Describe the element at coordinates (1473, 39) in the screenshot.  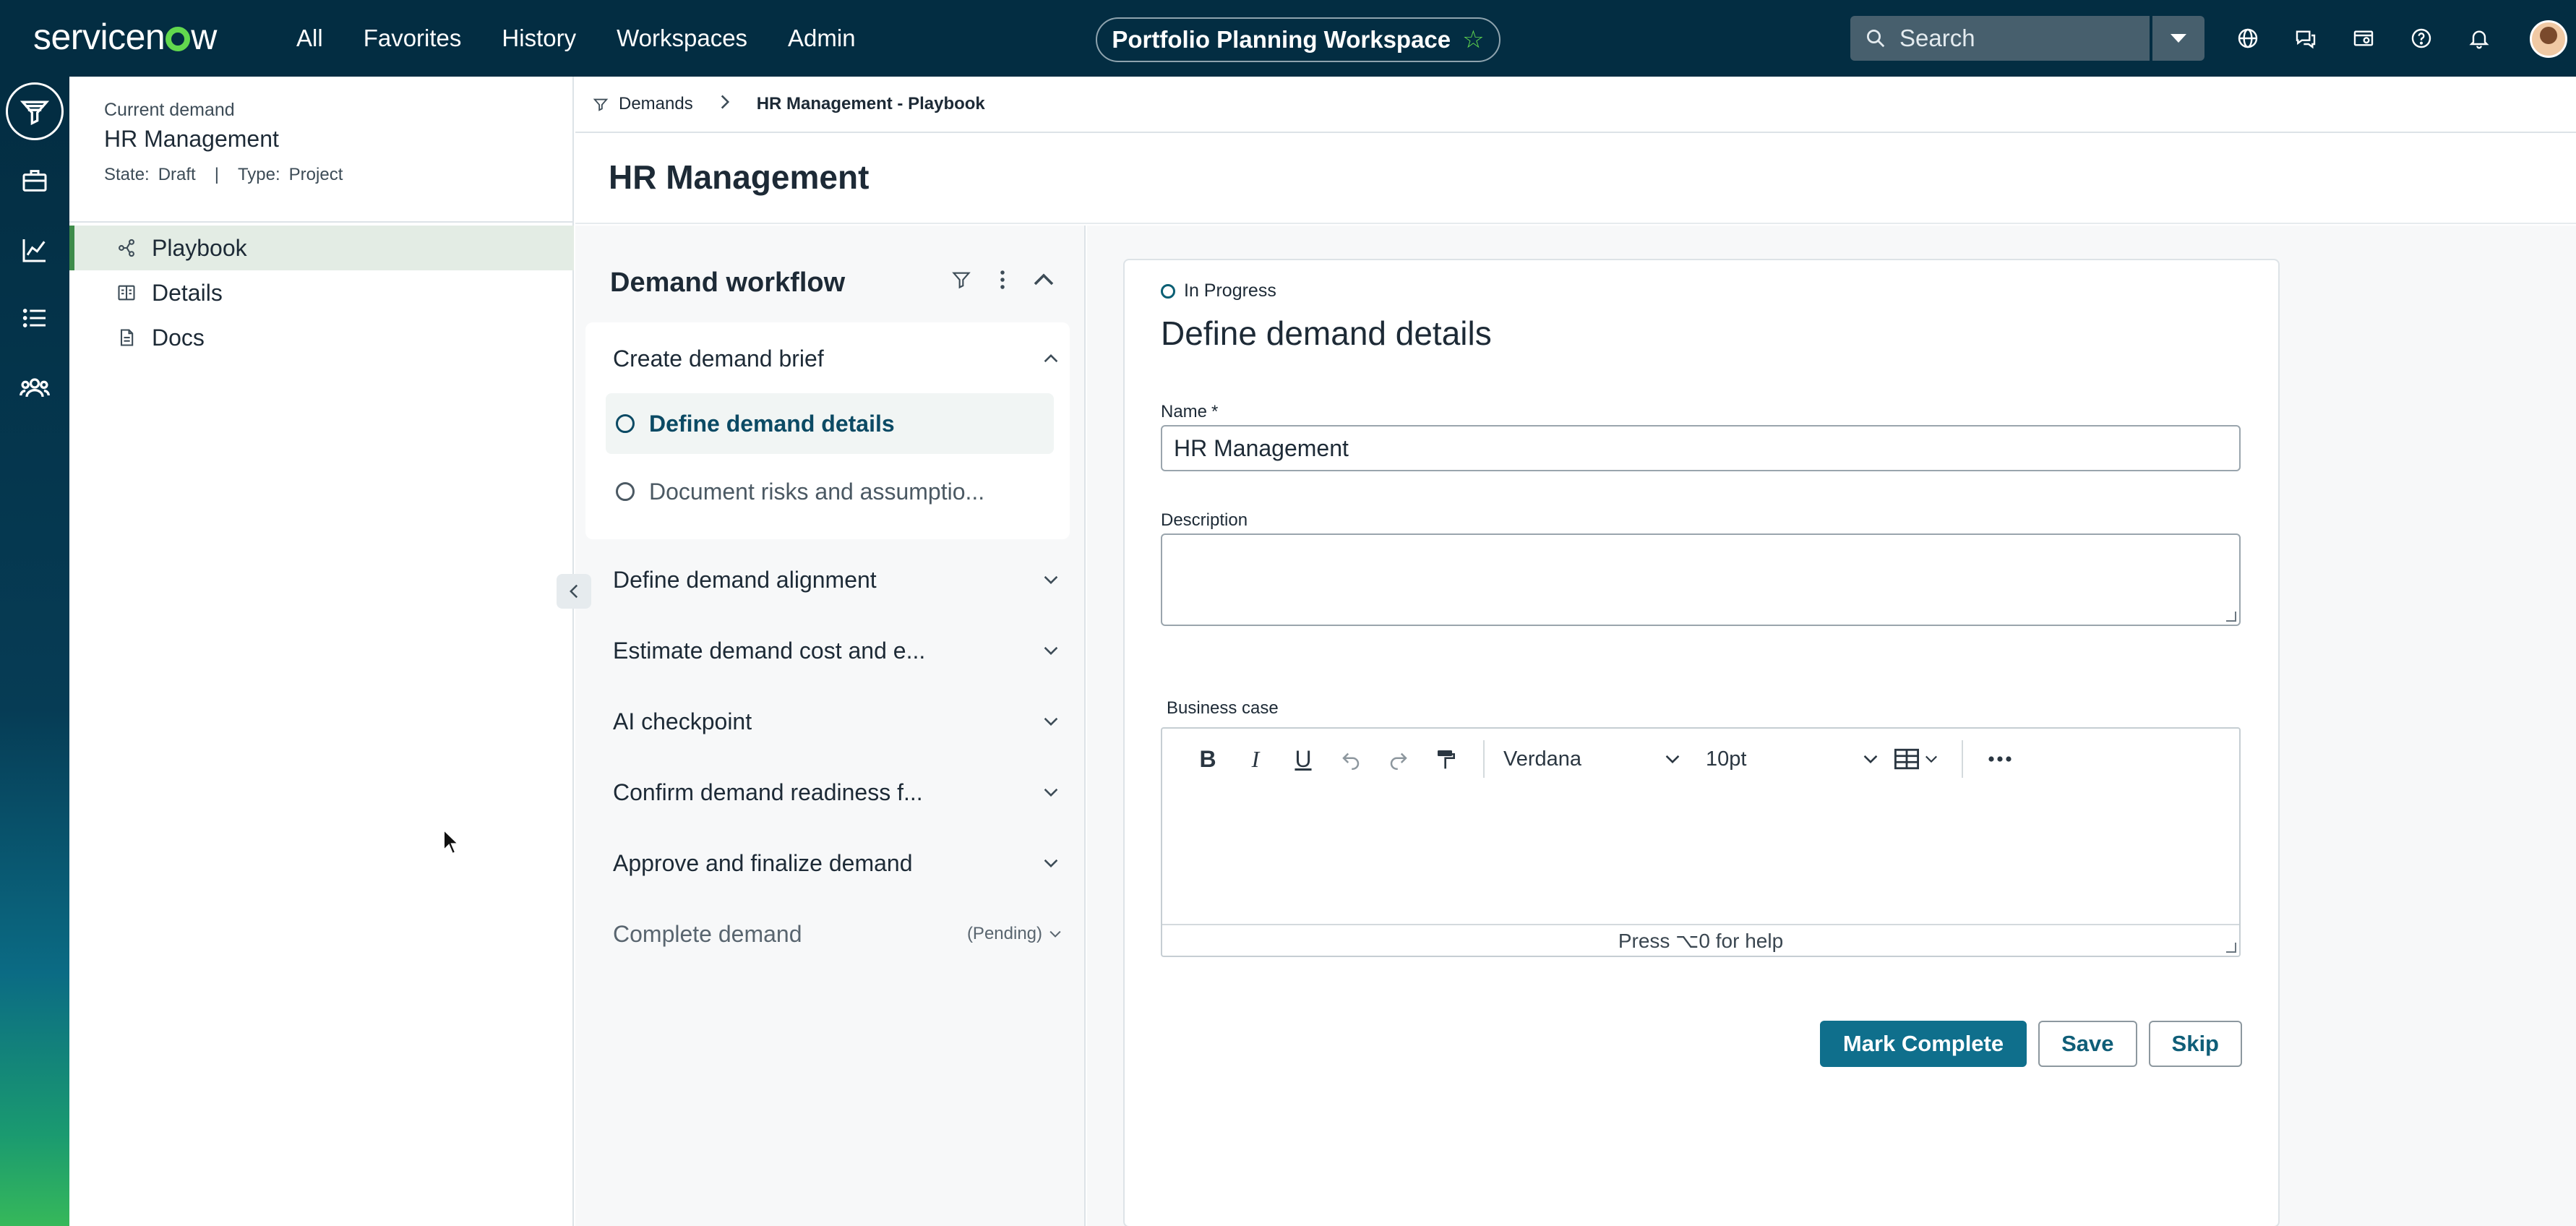
I see `favorite-star-icon: ☆` at that location.